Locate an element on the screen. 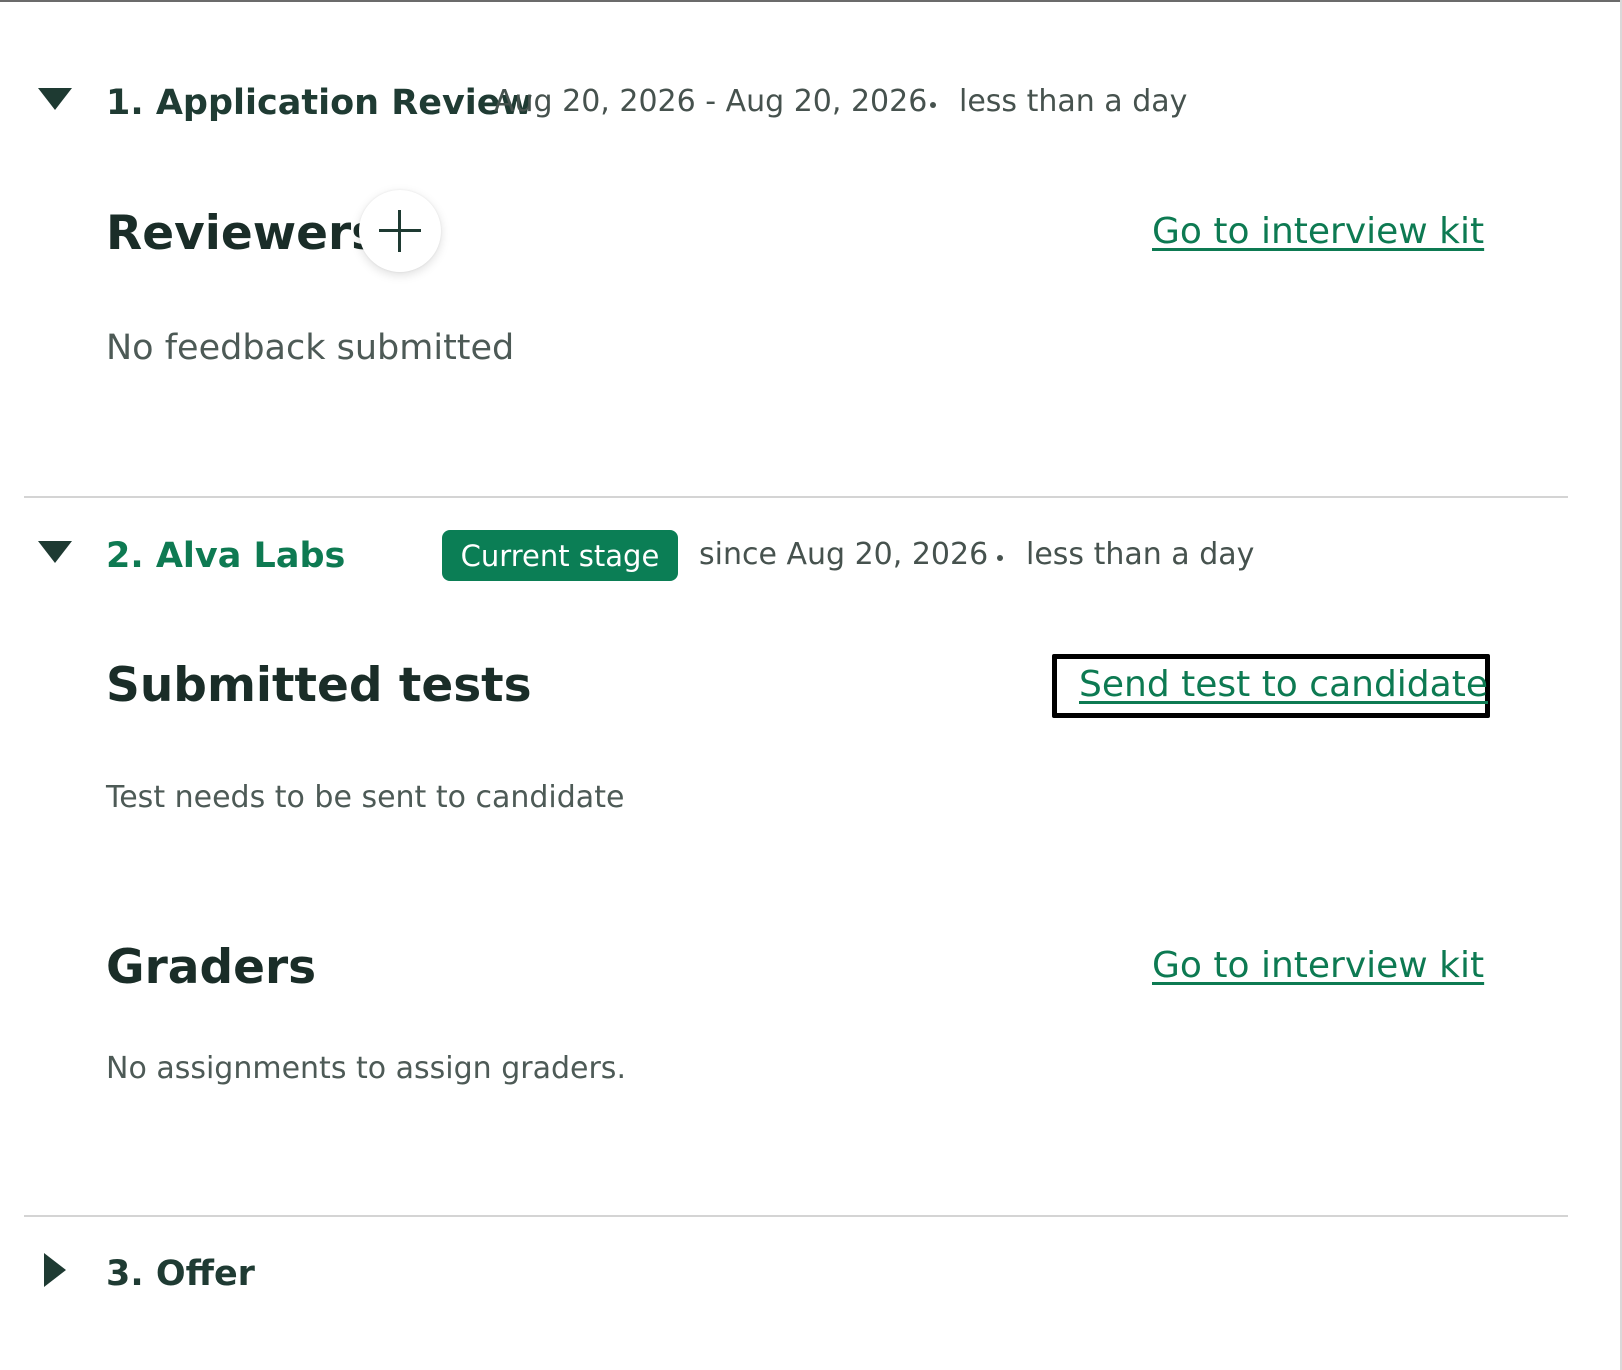  window-top-border is located at coordinates (811, 1).